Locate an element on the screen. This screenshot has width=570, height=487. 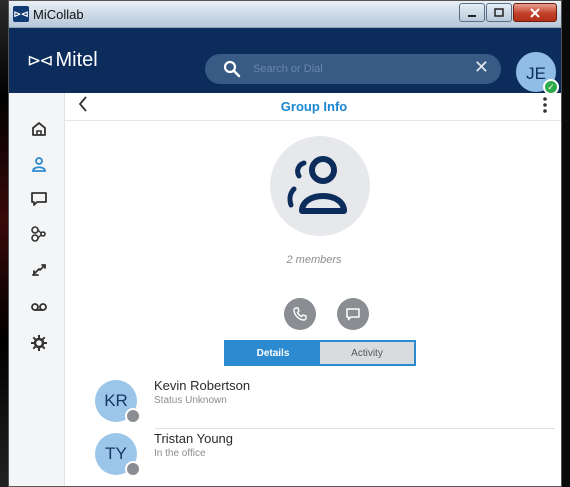
member-avatar: TY is located at coordinates (118, 455).